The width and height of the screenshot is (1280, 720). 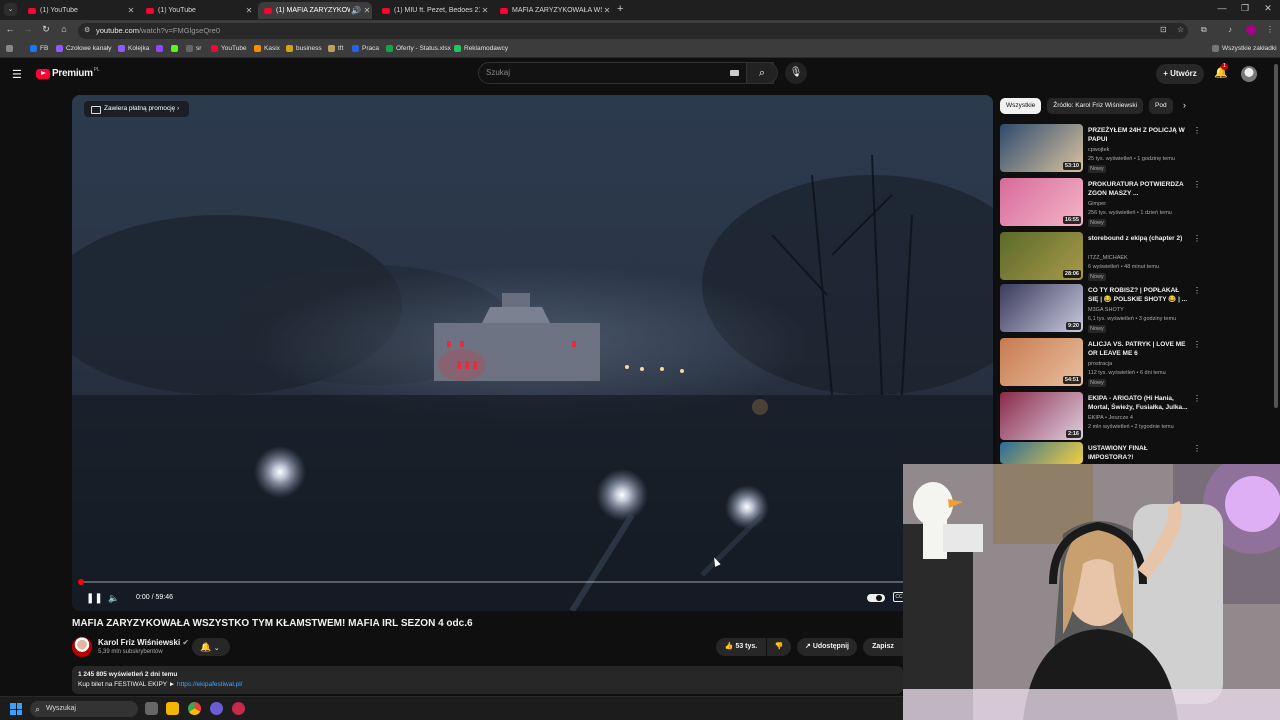 What do you see at coordinates (1108, 258) in the screenshot?
I see `channel-name: ITZZ_MICHAEK` at bounding box center [1108, 258].